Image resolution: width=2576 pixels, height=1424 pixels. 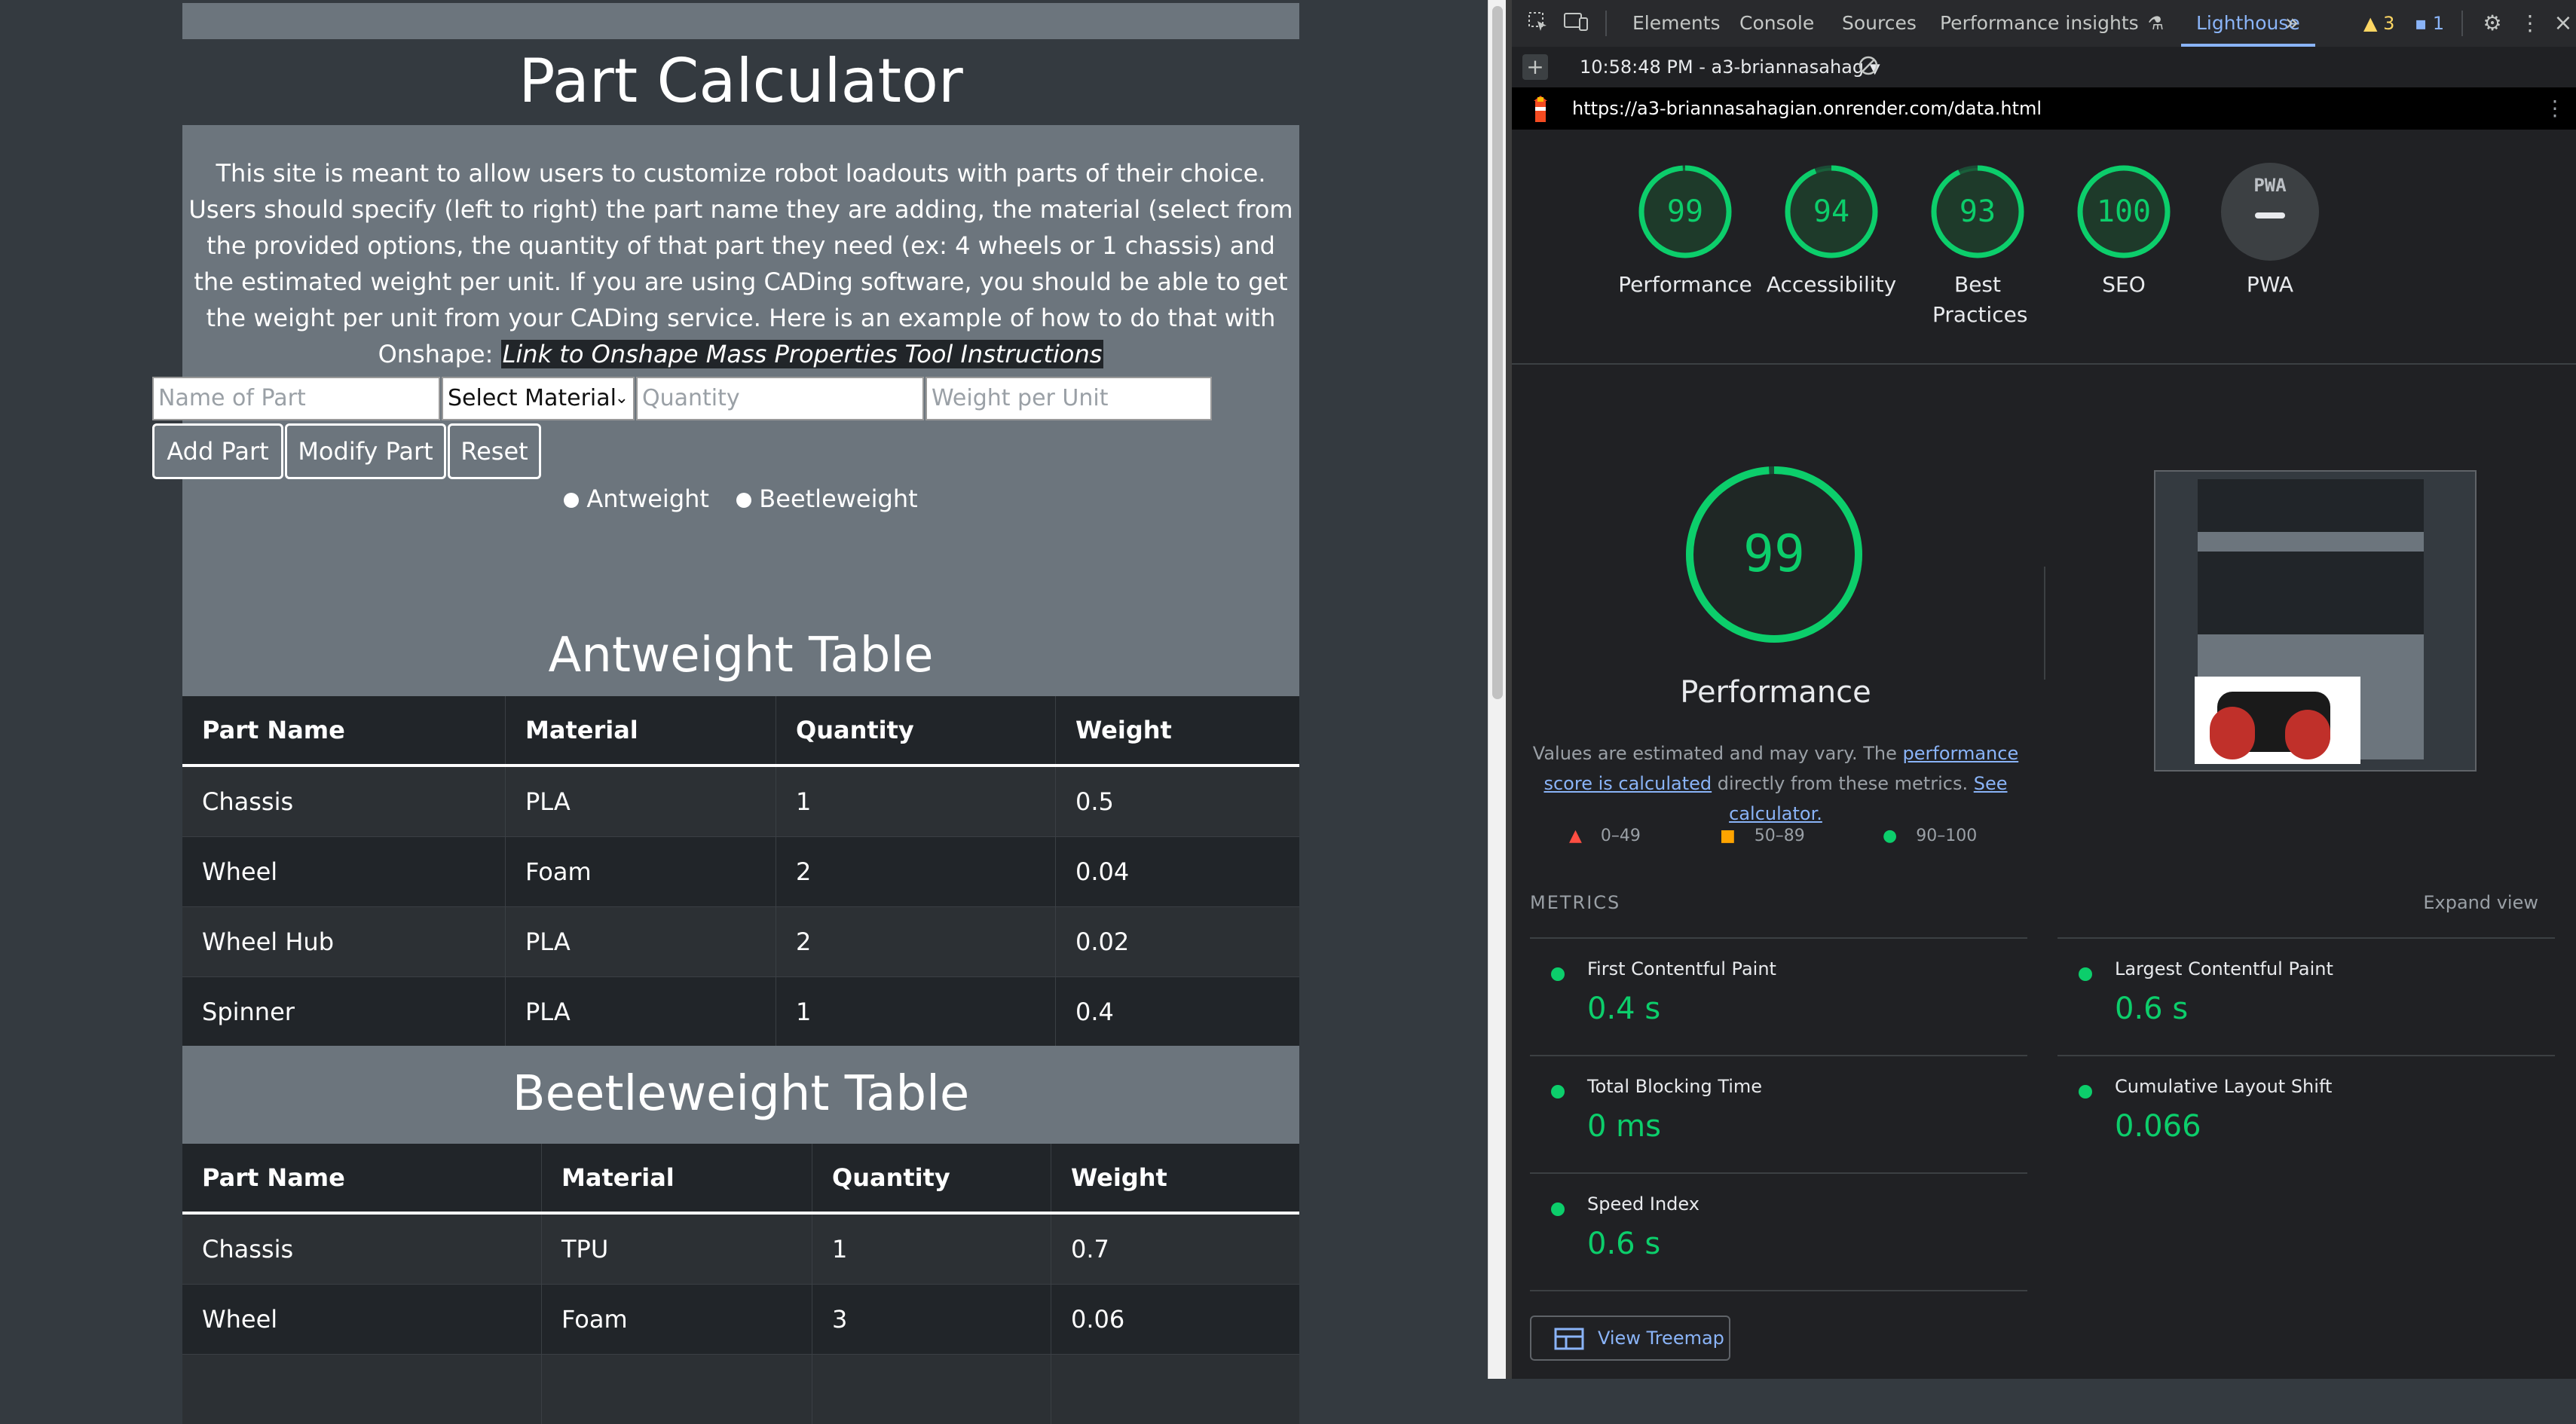 I want to click on page-title: Part Calculator, so click(x=740, y=81).